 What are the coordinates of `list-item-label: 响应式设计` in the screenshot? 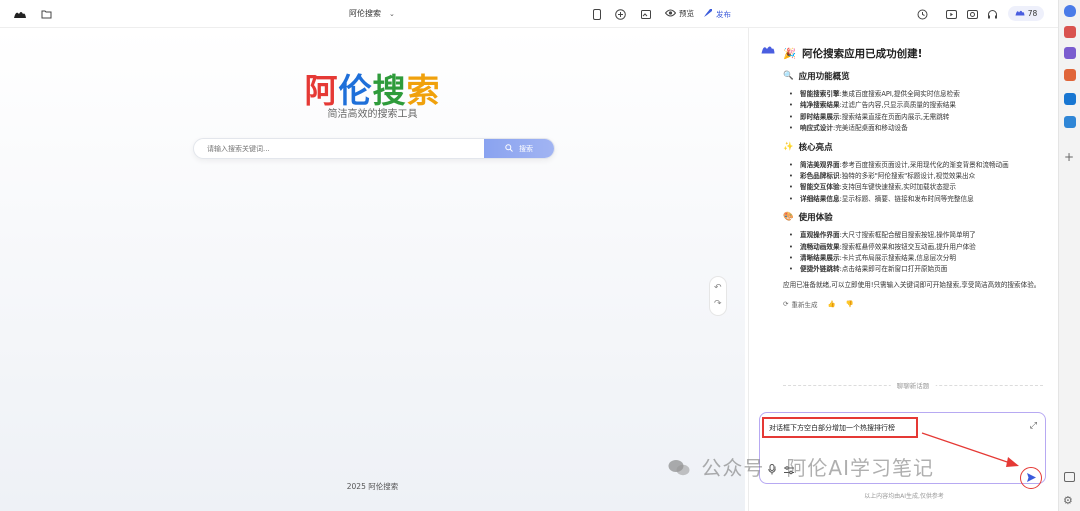 It's located at (816, 128).